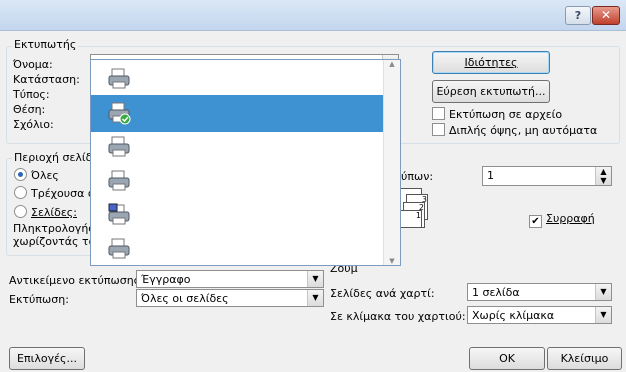 The image size is (626, 372). I want to click on close-window-button: ✕, so click(606, 15).